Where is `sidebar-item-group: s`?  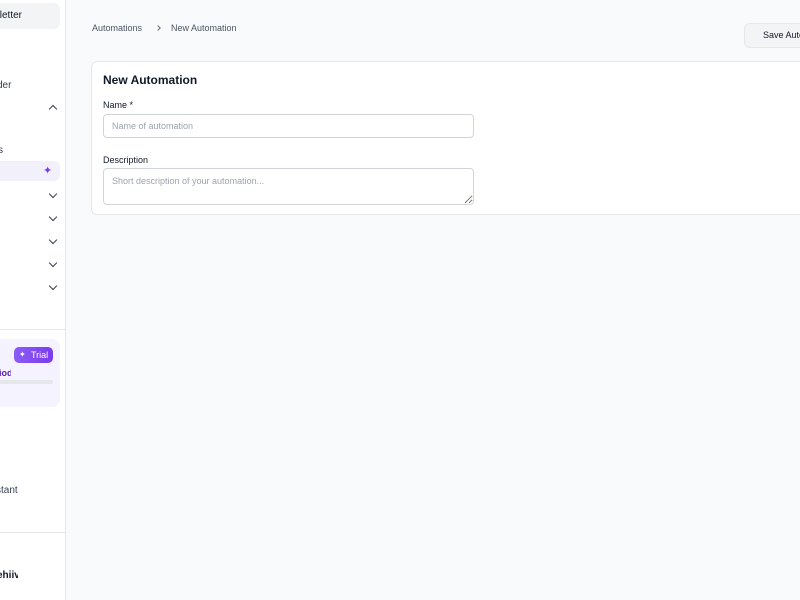
sidebar-item-group: s is located at coordinates (2, 151).